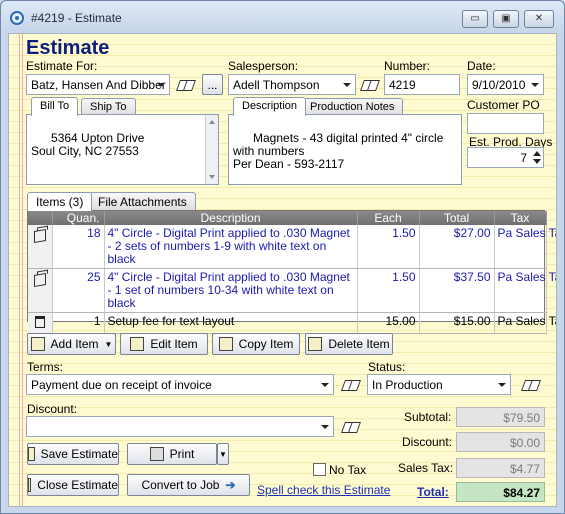  Describe the element at coordinates (433, 492) in the screenshot. I see `total-label: Total:` at that location.